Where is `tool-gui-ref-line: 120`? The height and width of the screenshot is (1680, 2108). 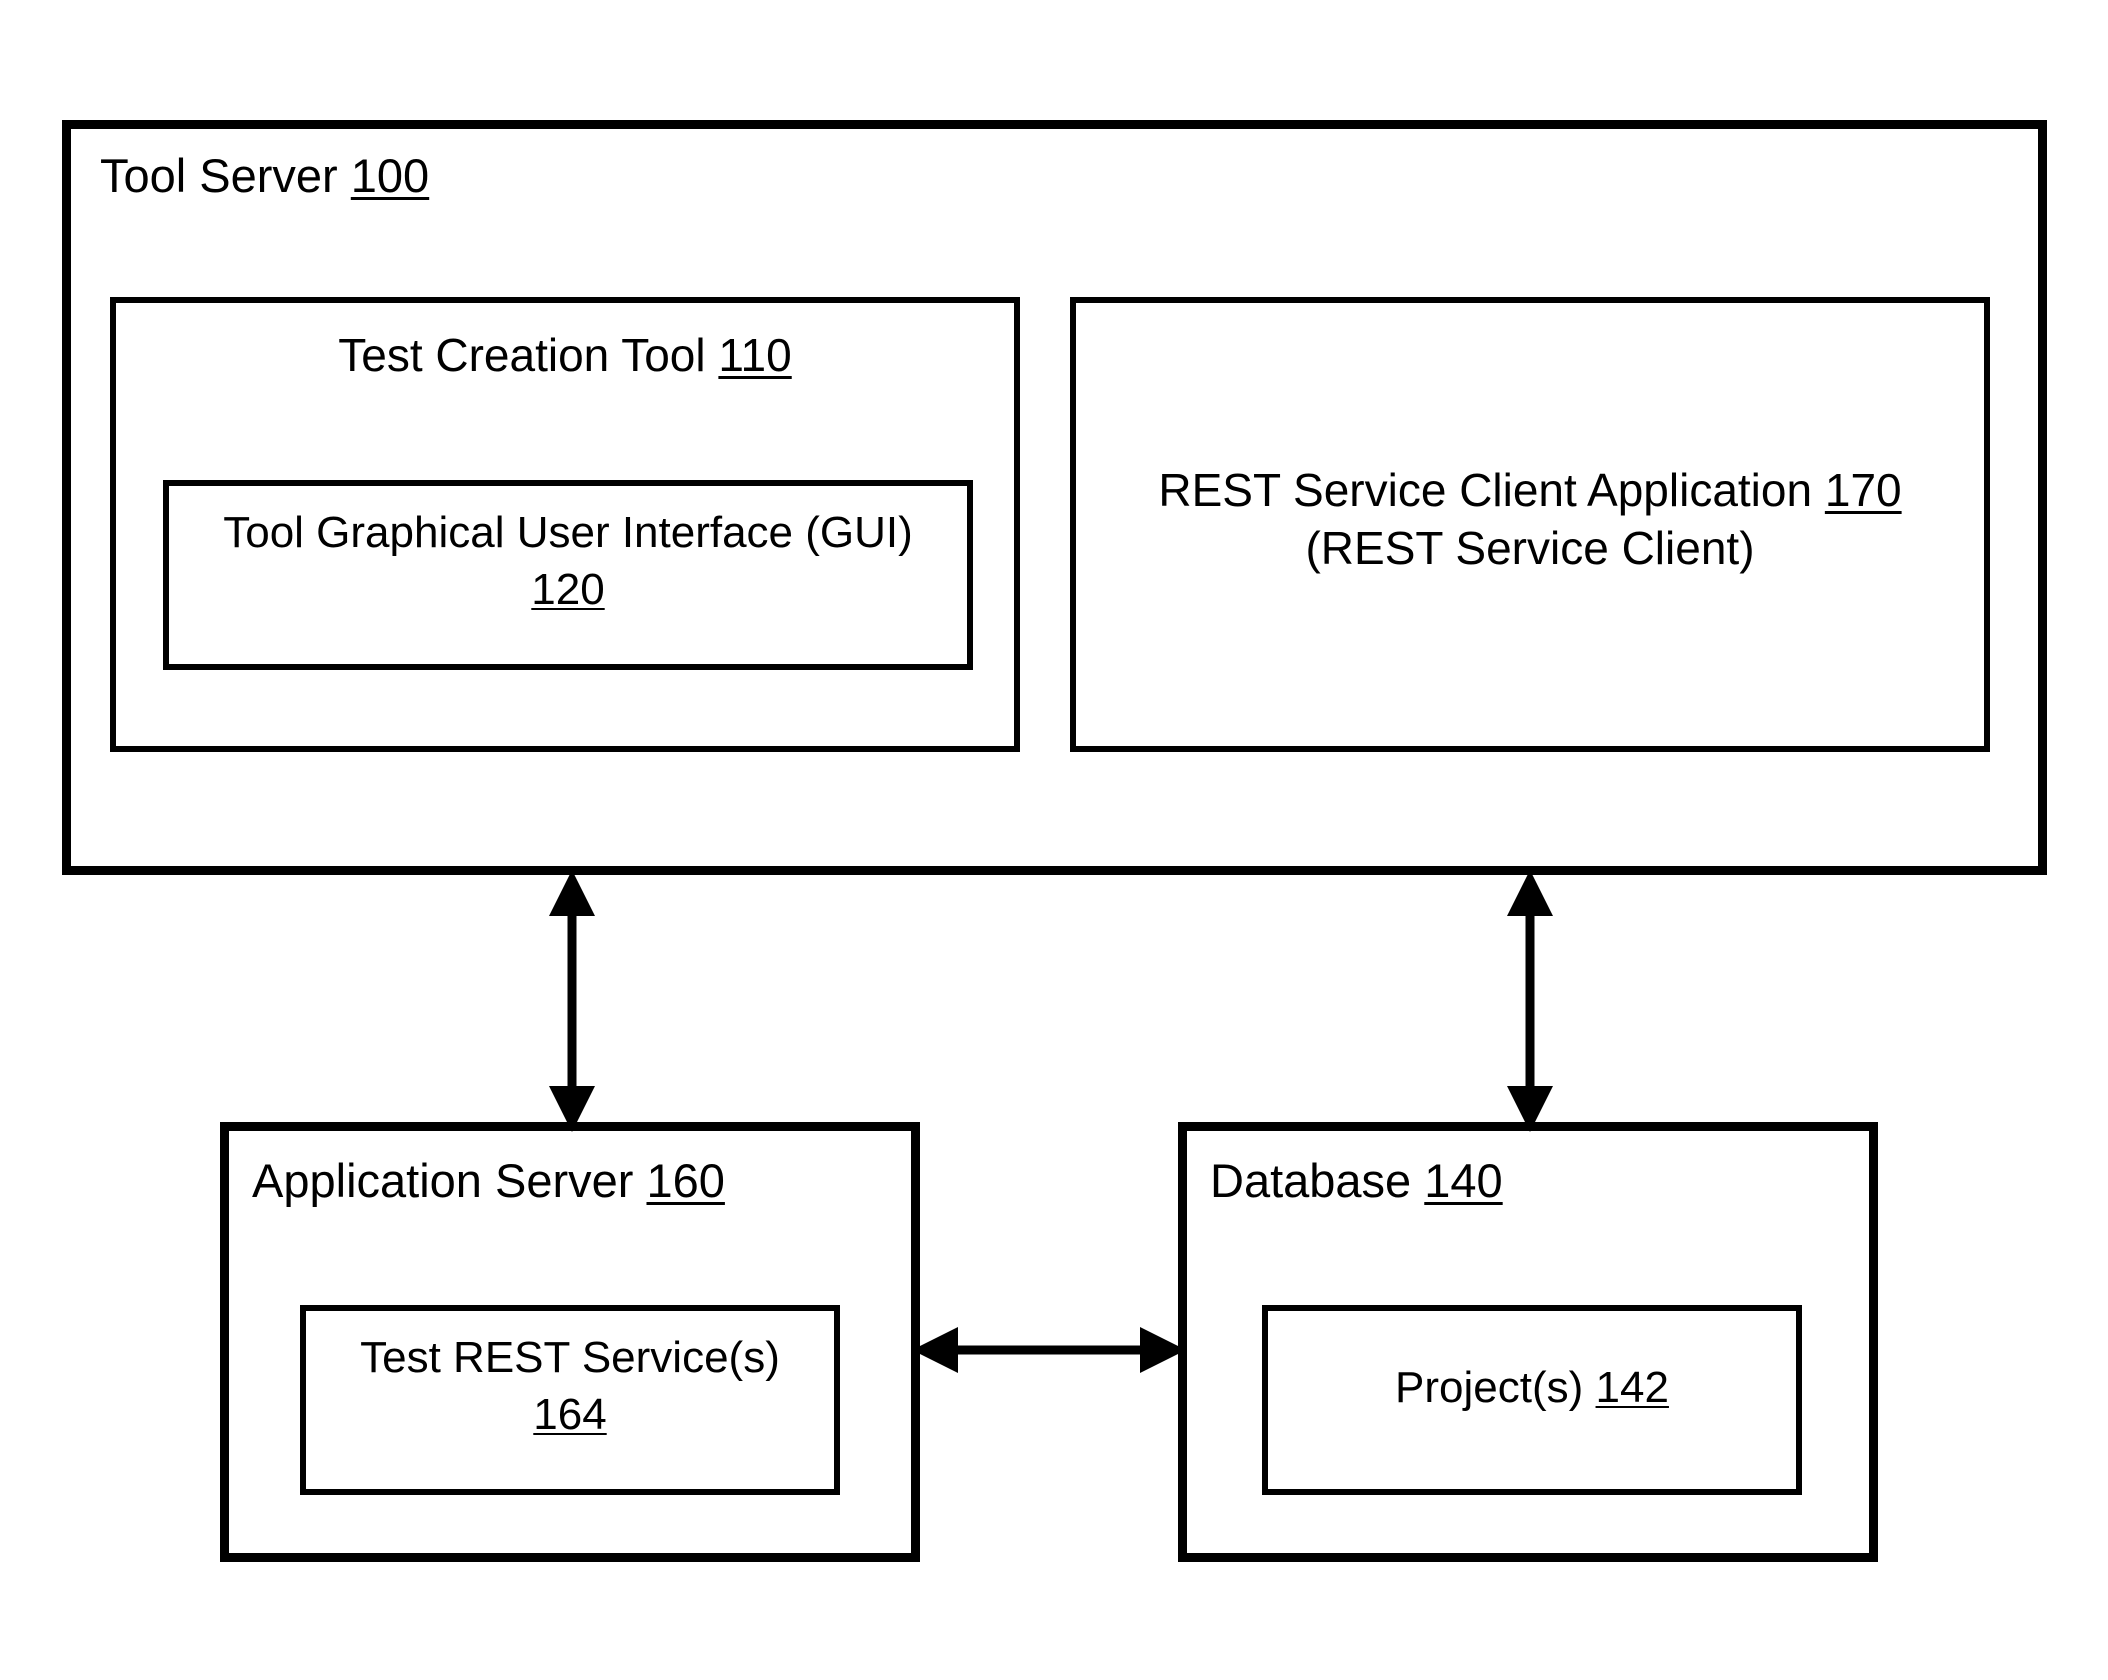
tool-gui-ref-line: 120 is located at coordinates (568, 589).